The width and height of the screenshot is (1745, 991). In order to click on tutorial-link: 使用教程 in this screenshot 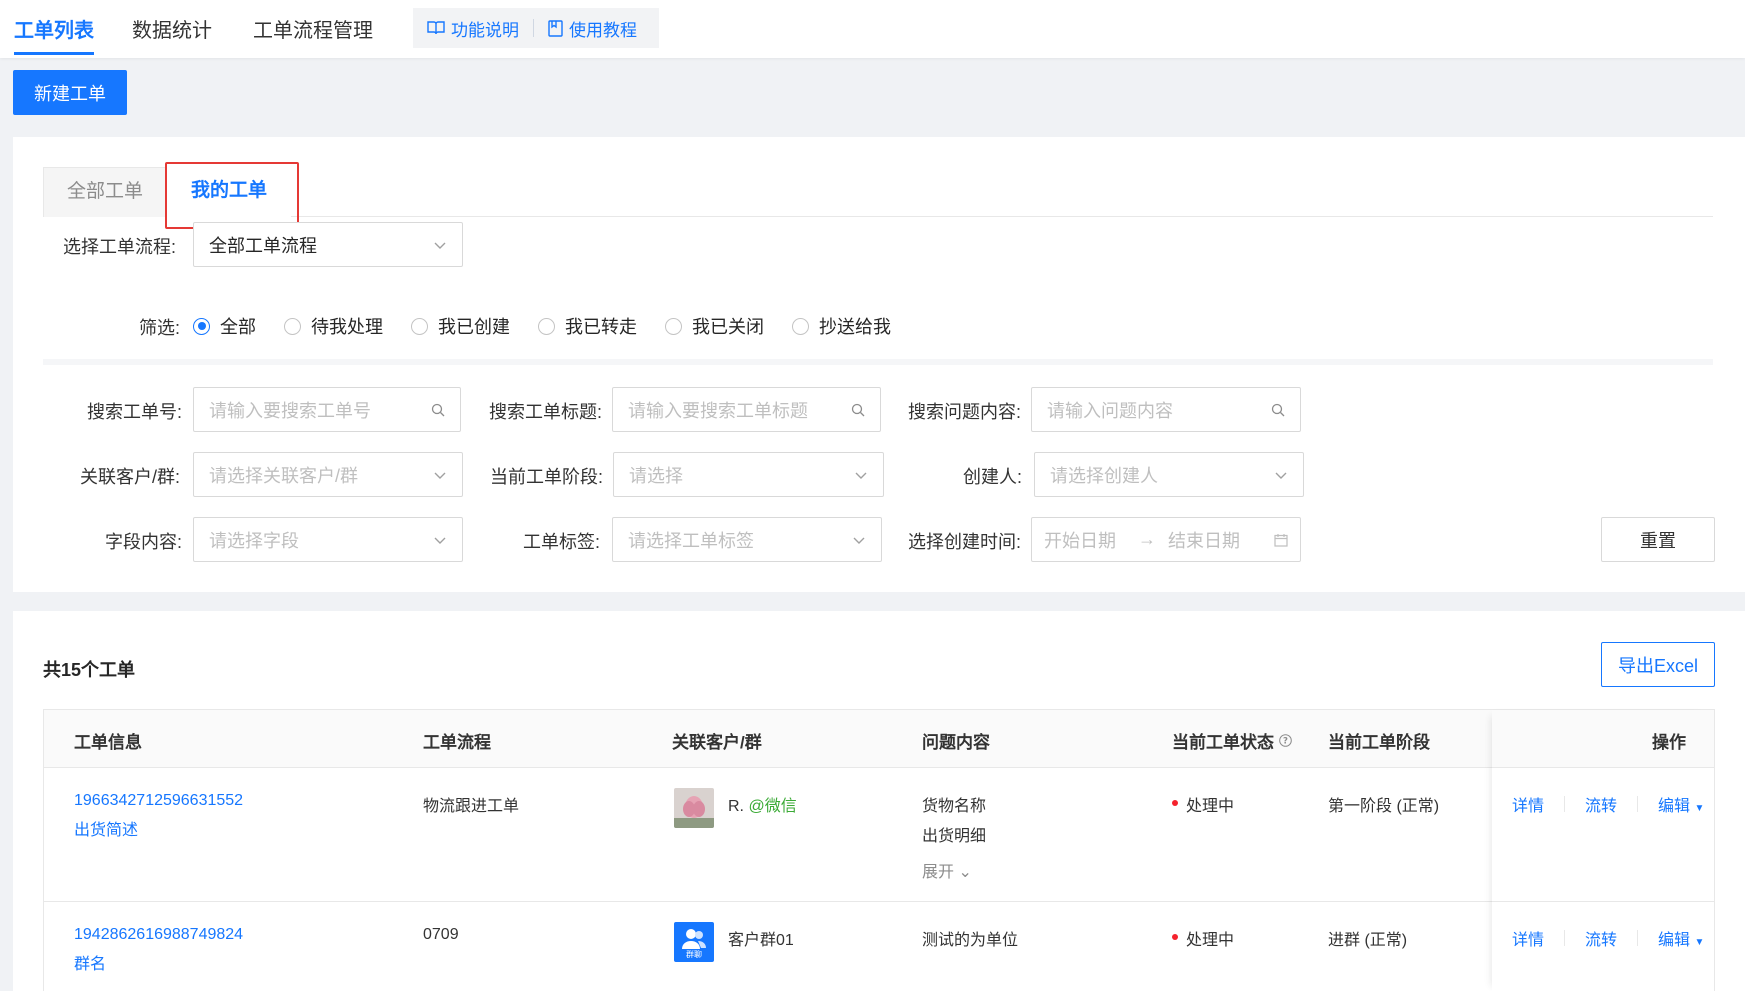, I will do `click(592, 28)`.